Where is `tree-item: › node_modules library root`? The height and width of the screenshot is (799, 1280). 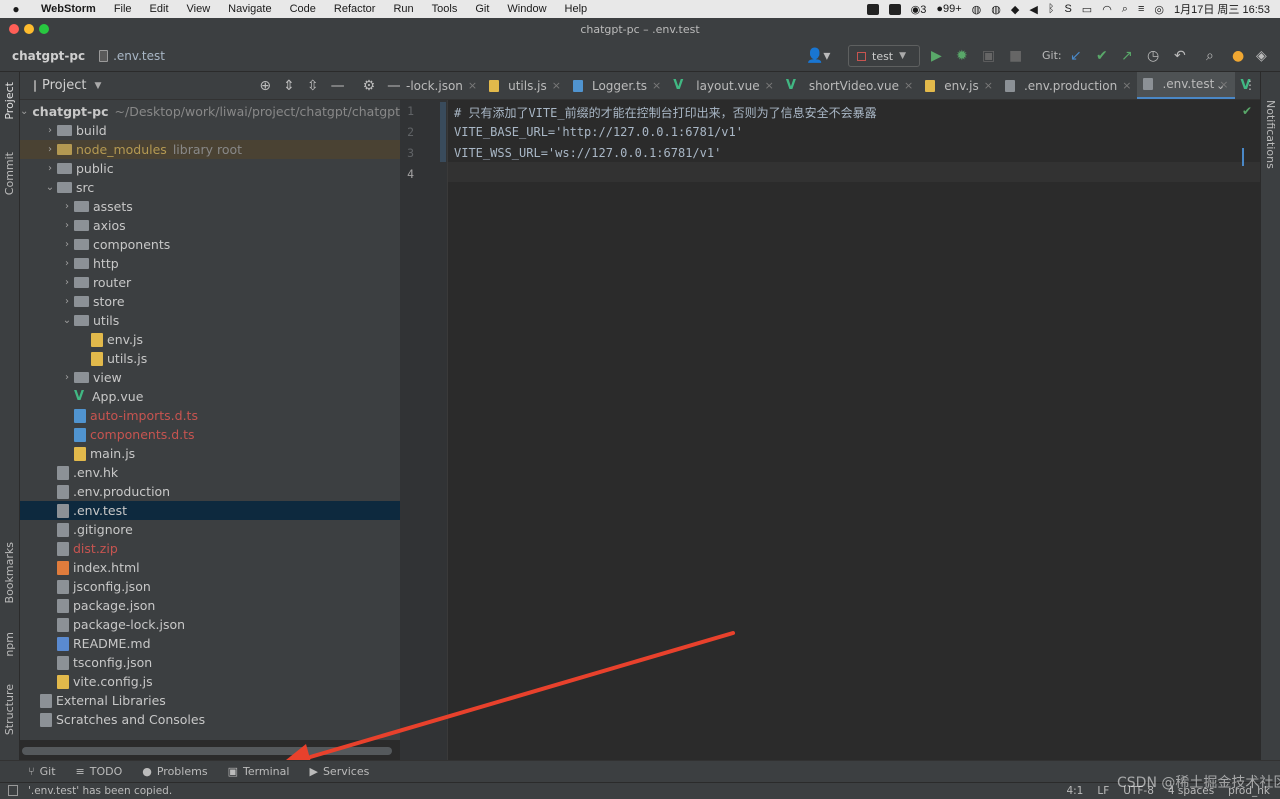
tree-item: › node_modules library root is located at coordinates (210, 149).